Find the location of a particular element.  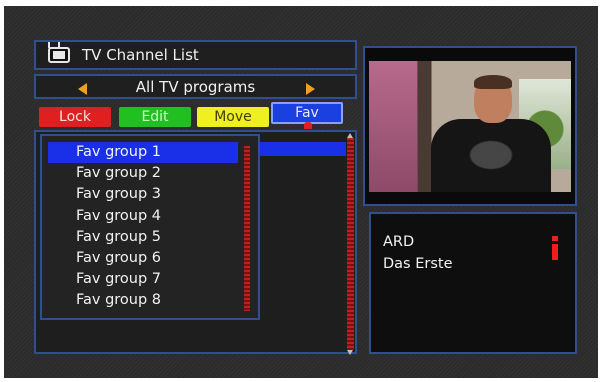

tv-icon is located at coordinates (59, 55).